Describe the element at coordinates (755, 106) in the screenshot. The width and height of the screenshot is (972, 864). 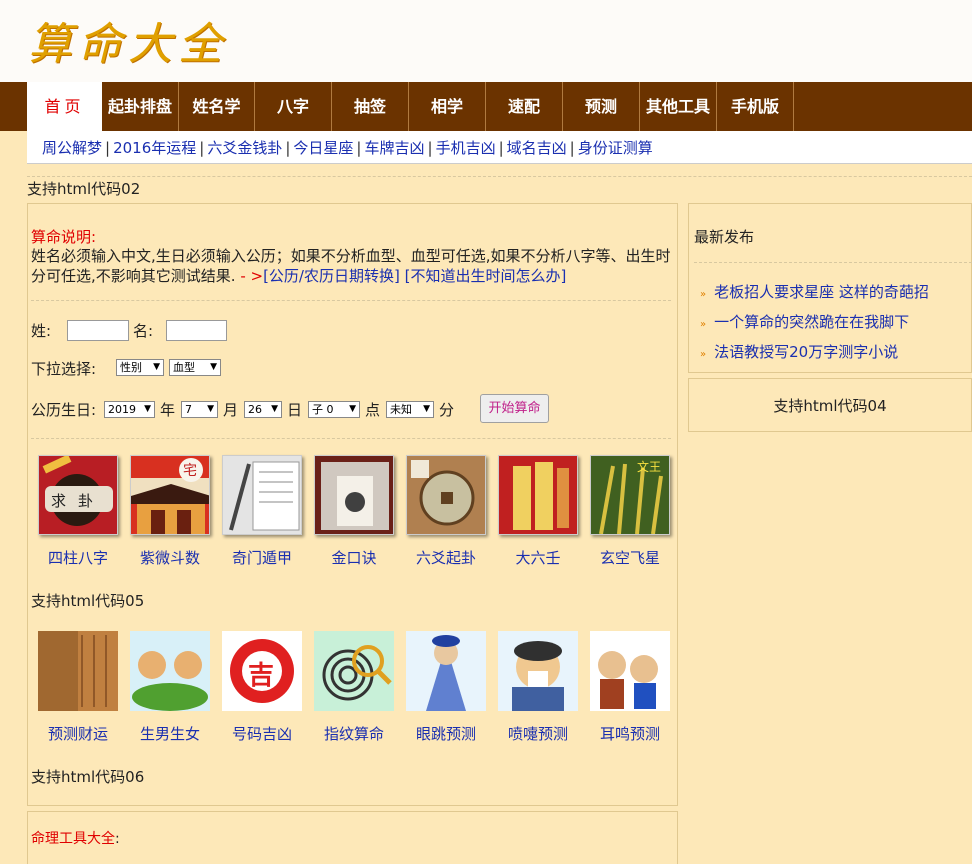
I see `nav-item-mobile: 手机版` at that location.